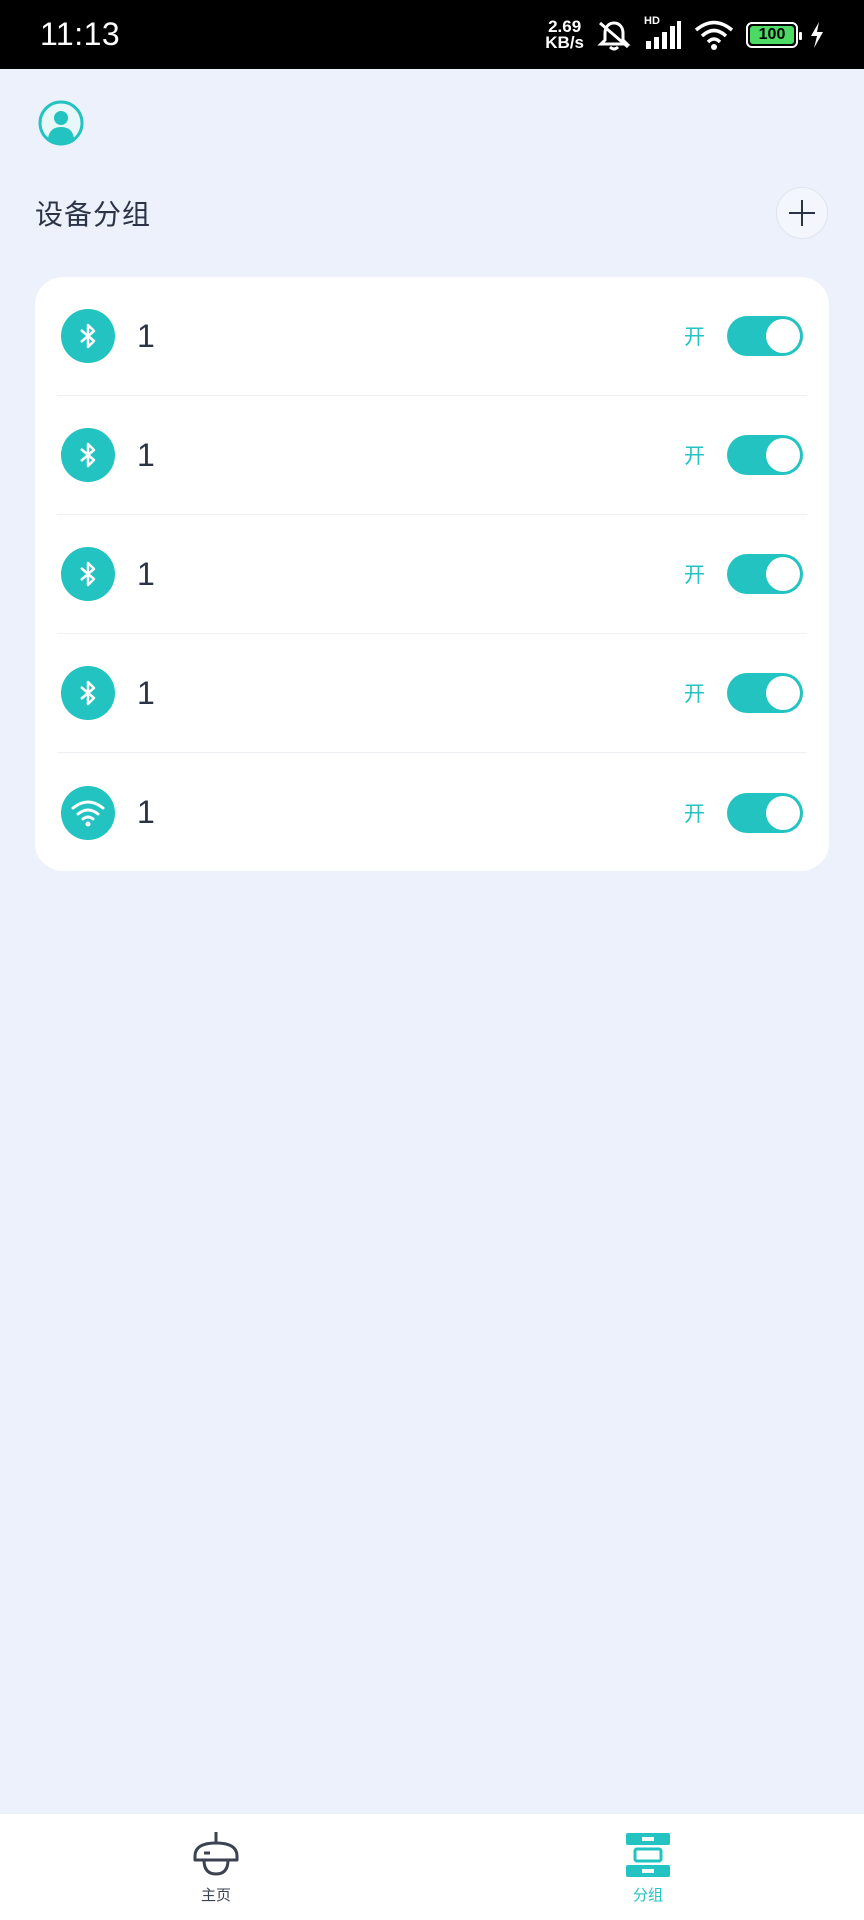  I want to click on charging-icon, so click(817, 34).